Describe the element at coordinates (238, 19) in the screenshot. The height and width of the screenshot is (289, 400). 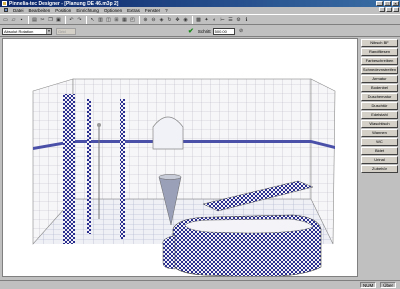
I see `settings-icon: ⚙` at that location.